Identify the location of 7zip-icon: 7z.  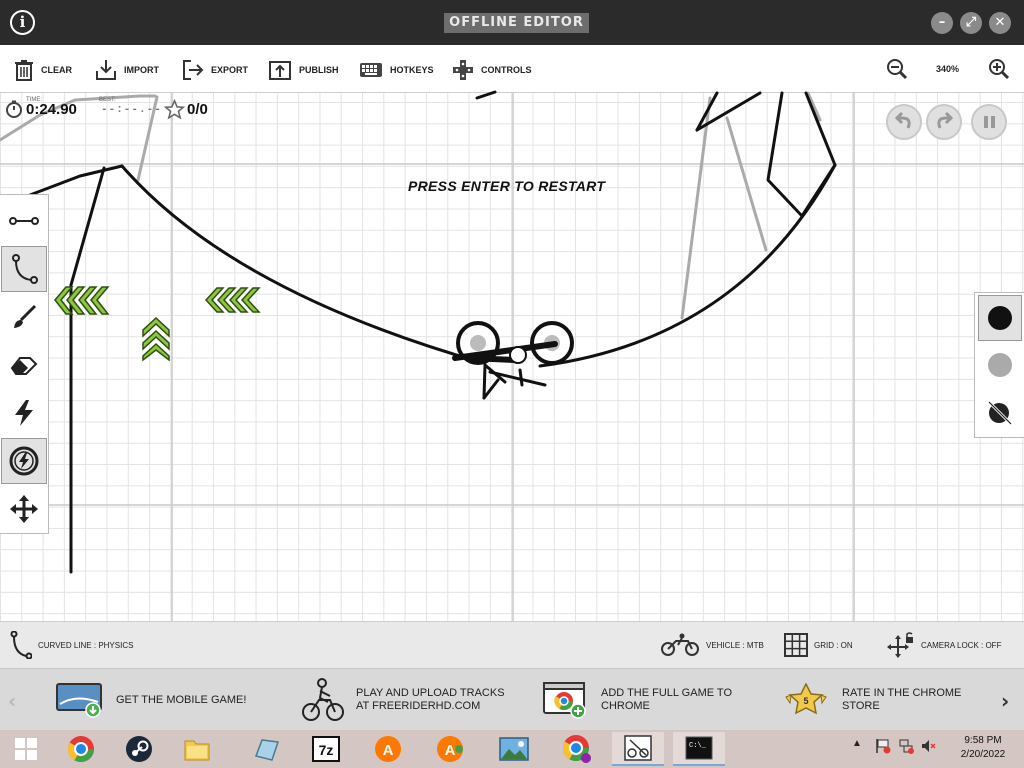
(326, 749).